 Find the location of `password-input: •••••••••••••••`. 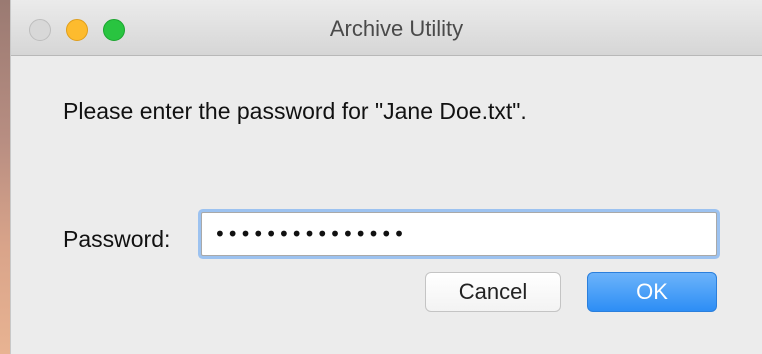

password-input: ••••••••••••••• is located at coordinates (459, 234).